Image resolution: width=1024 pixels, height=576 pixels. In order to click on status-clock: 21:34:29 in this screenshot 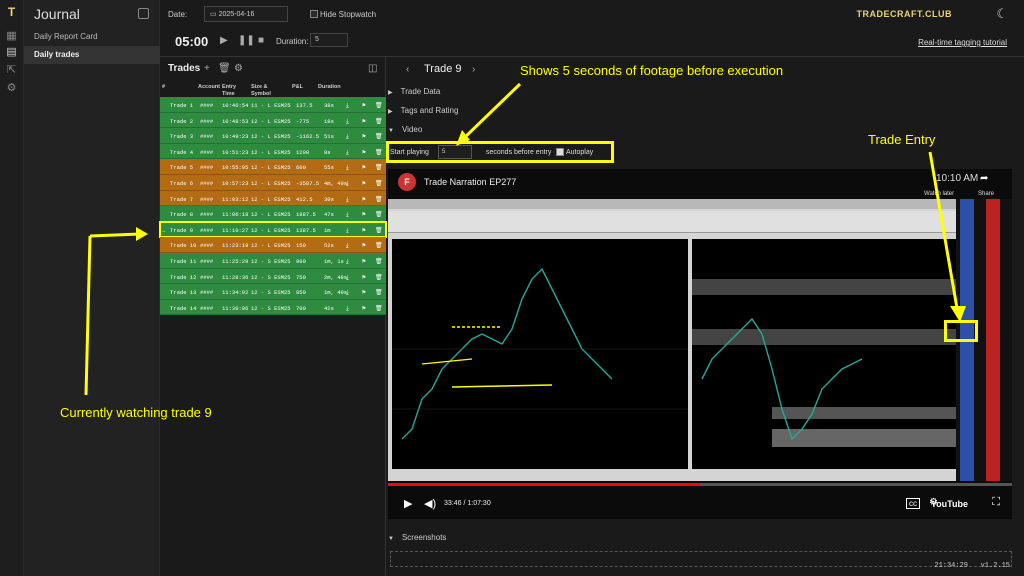, I will do `click(951, 566)`.